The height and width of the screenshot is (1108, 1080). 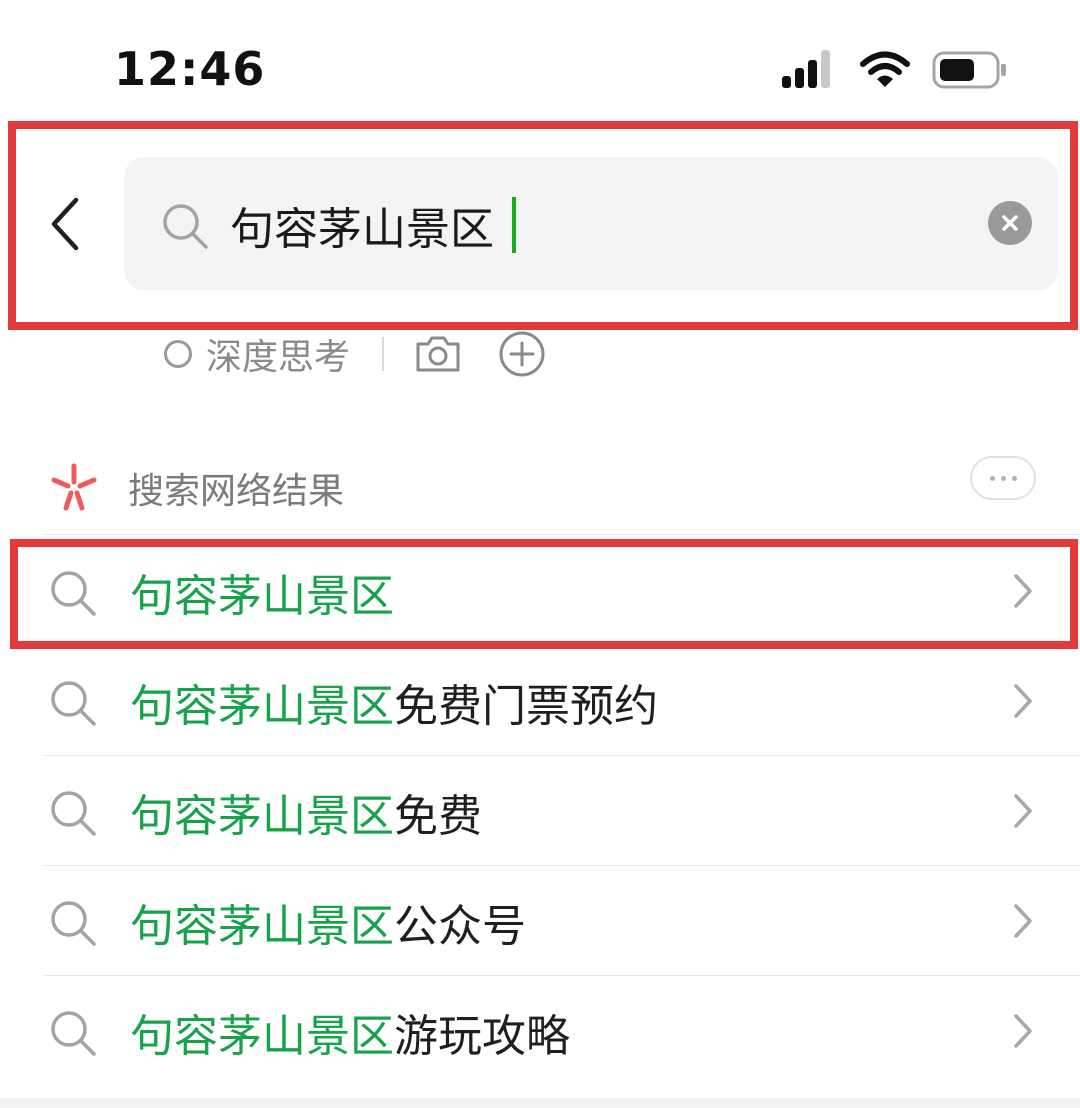 I want to click on clear-button, so click(x=1010, y=223).